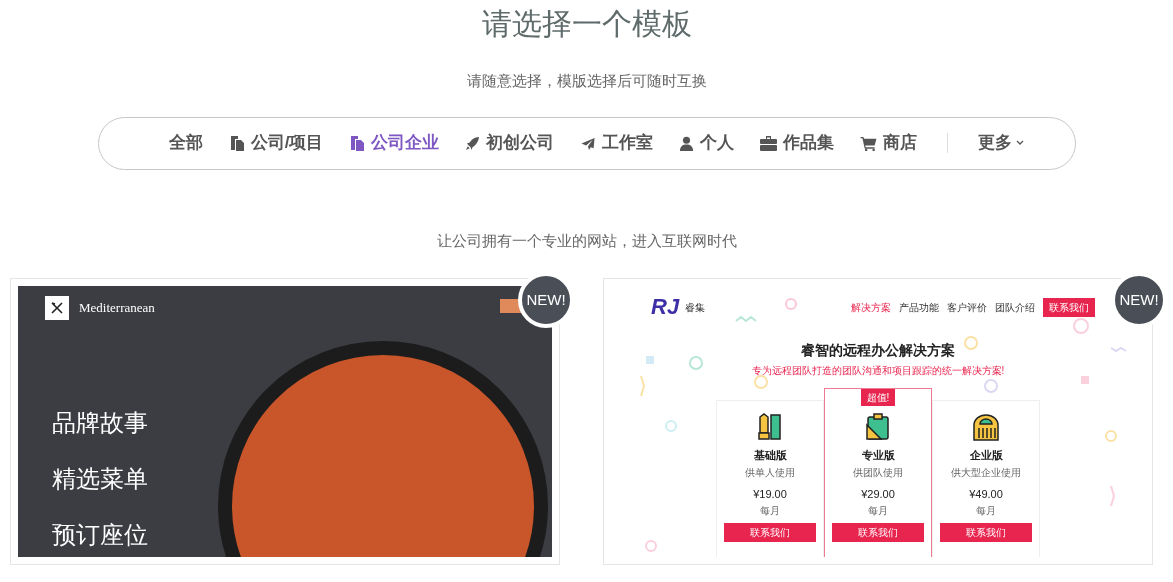  Describe the element at coordinates (770, 472) in the screenshot. I see `plan-description: 供单人使用` at that location.